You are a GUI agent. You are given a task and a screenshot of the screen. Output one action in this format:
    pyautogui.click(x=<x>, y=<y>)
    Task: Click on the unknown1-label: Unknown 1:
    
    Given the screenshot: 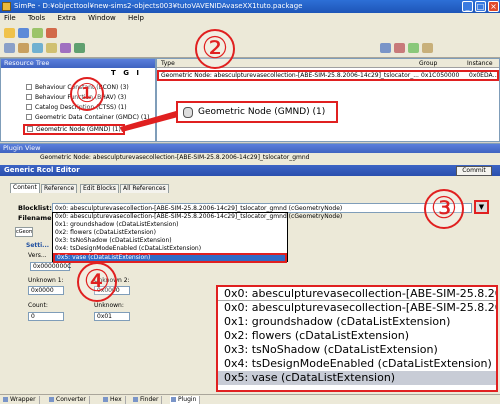 What is the action you would take?
    pyautogui.click(x=46, y=280)
    